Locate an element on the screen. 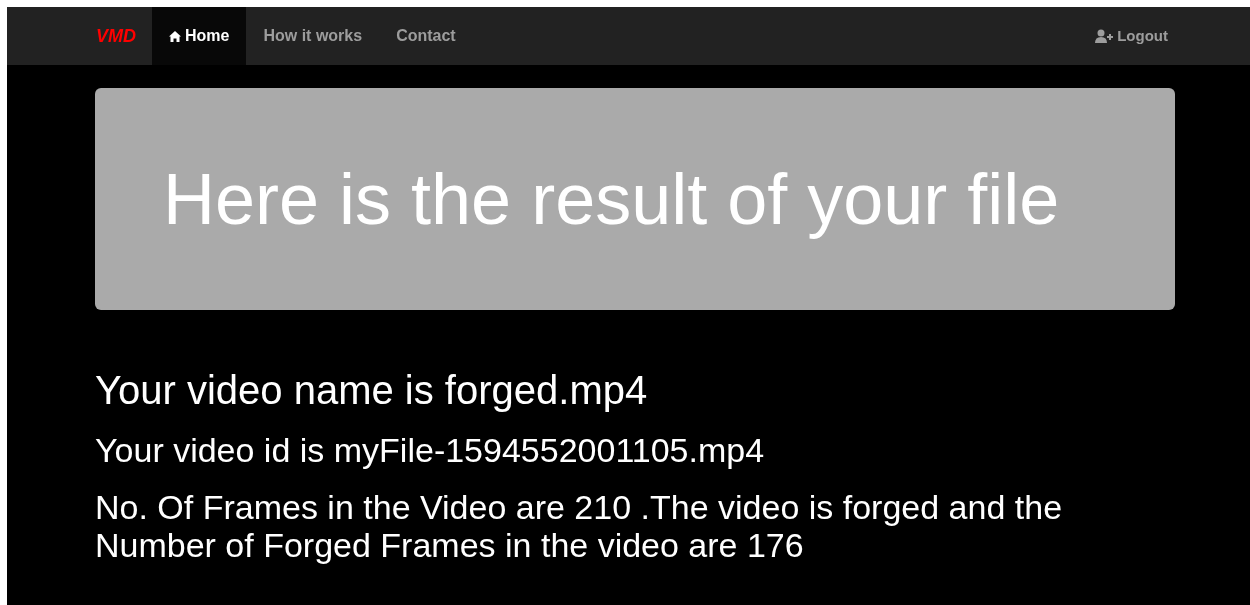  video-name-text: Your video name is forged.mp4 is located at coordinates (372, 390).